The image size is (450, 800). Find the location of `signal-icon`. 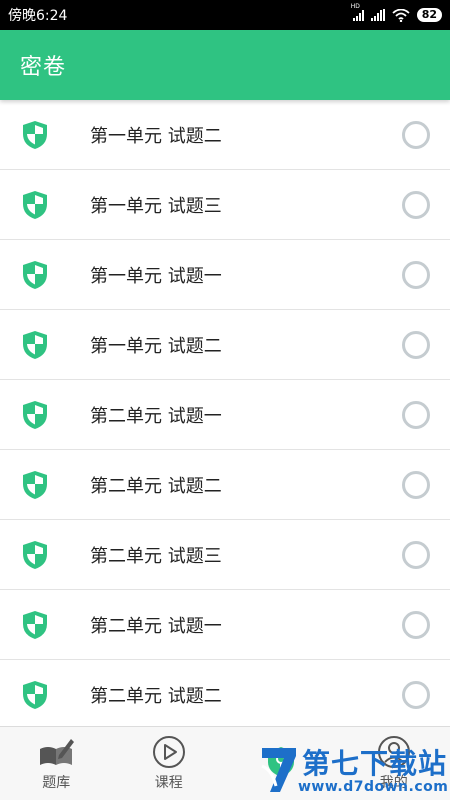

signal-icon is located at coordinates (377, 15).